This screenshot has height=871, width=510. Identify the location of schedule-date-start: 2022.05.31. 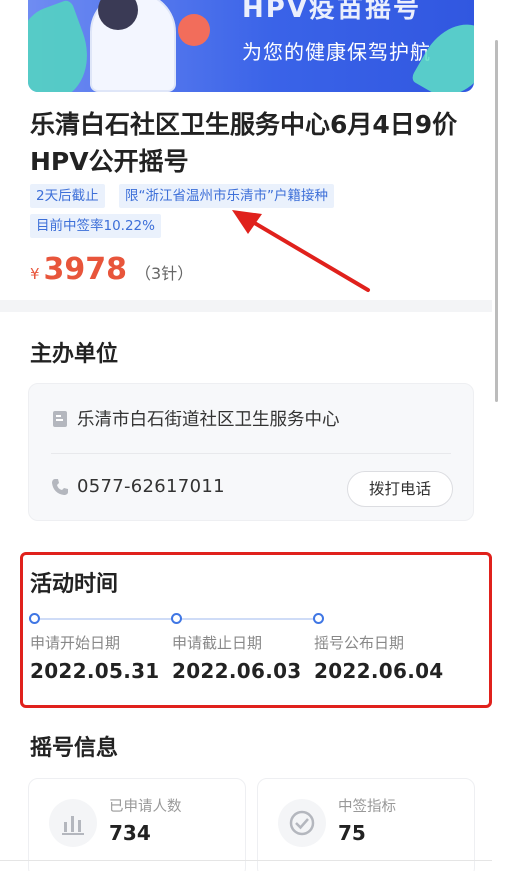
(95, 671).